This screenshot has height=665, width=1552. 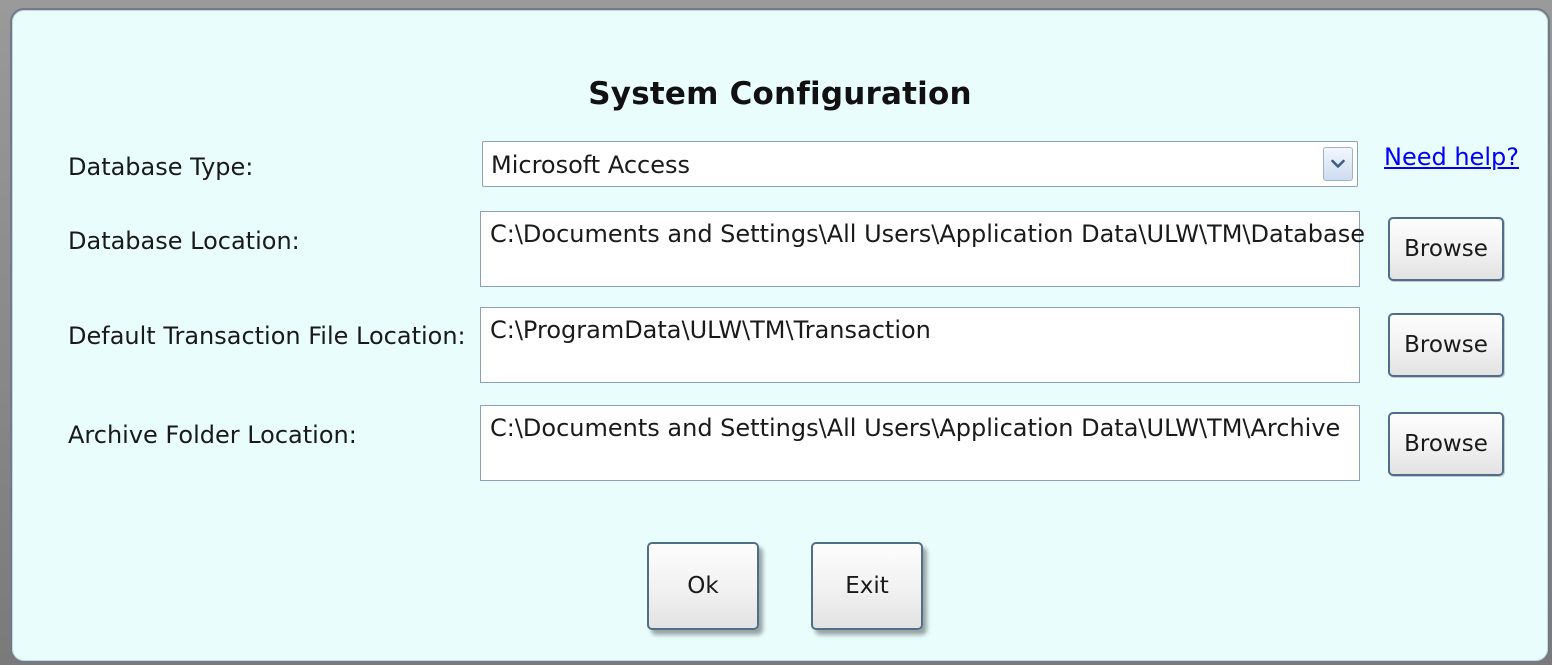 What do you see at coordinates (212, 435) in the screenshot?
I see `archive-location-label: Archive Folder Location:` at bounding box center [212, 435].